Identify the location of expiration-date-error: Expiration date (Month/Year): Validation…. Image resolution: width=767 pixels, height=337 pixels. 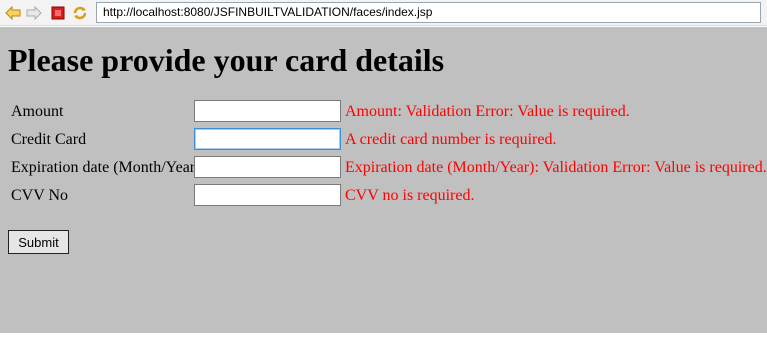
(556, 167).